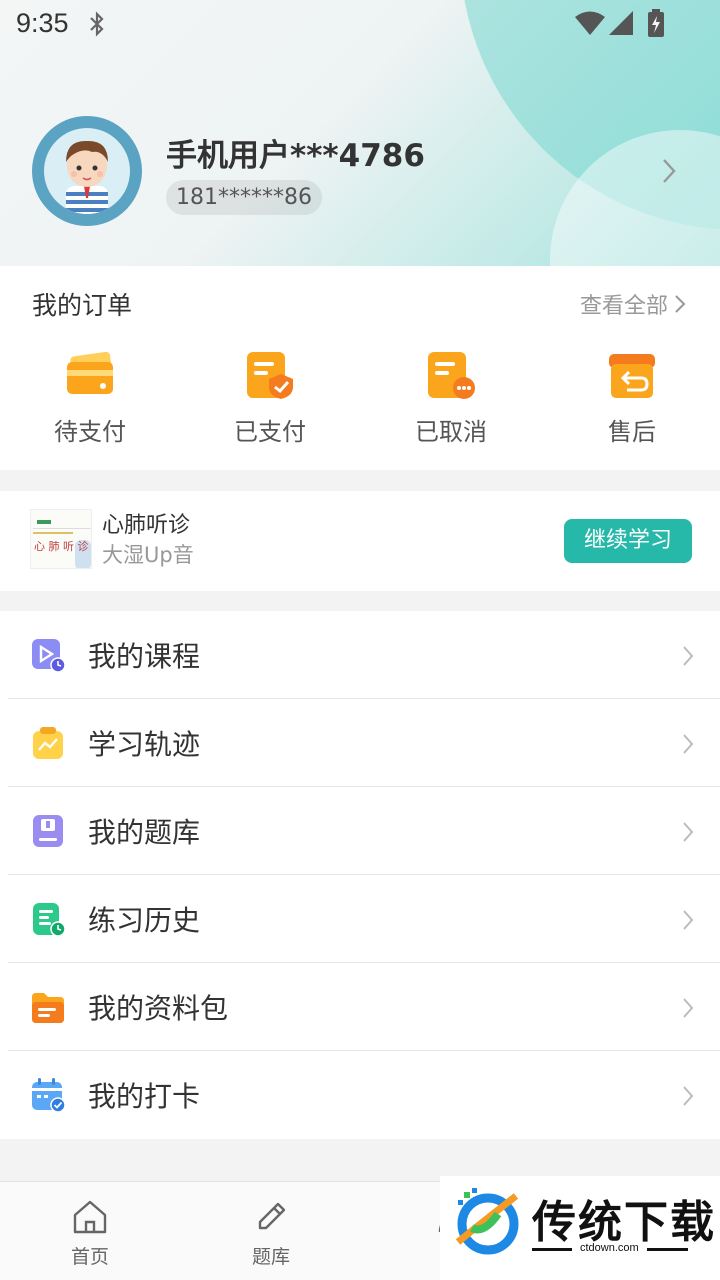 The height and width of the screenshot is (1280, 720). I want to click on course-subtitle: 大湿Up音, so click(148, 555).